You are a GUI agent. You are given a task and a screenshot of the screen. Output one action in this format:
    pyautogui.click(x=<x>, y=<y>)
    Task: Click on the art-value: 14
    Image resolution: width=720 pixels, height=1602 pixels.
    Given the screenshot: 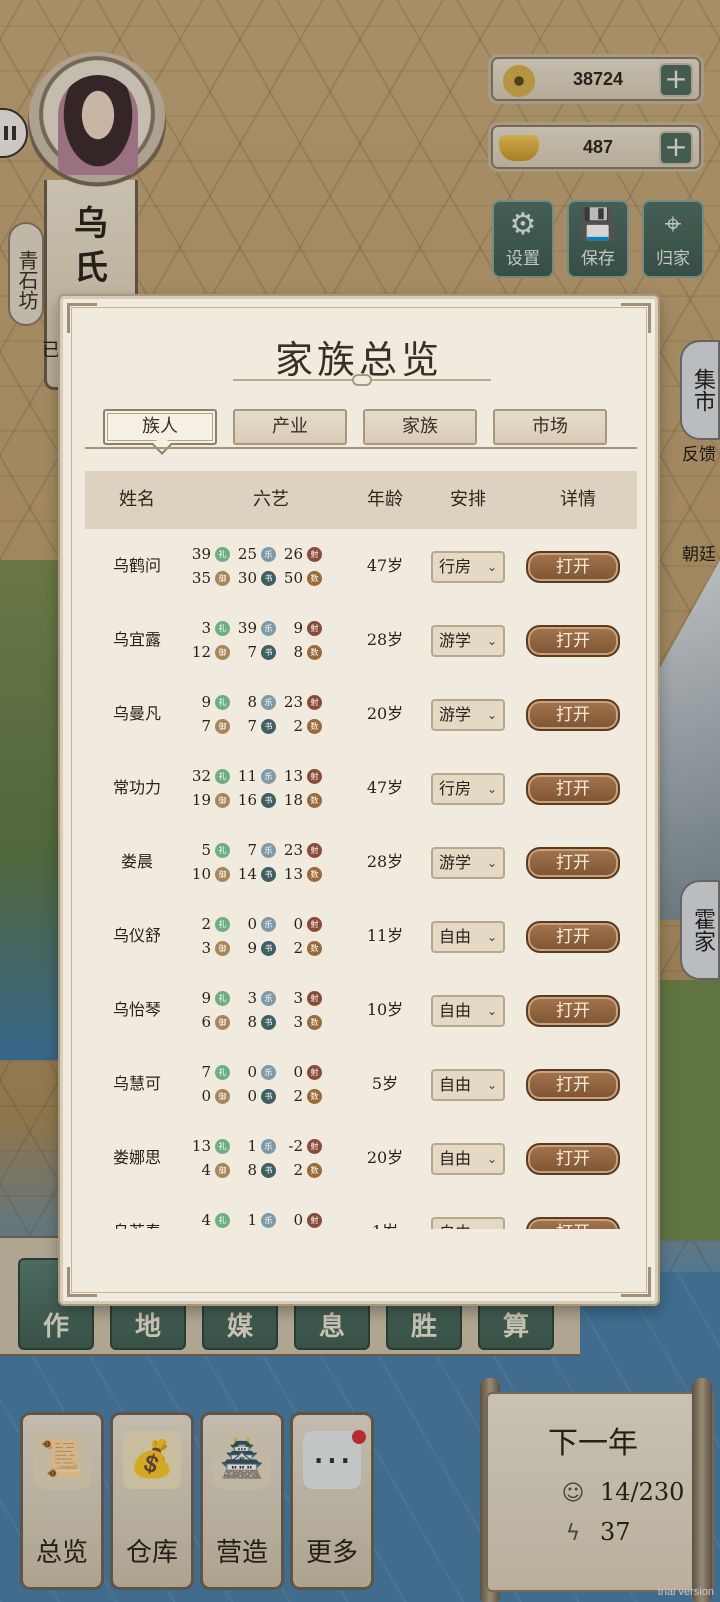 What is the action you would take?
    pyautogui.click(x=247, y=874)
    